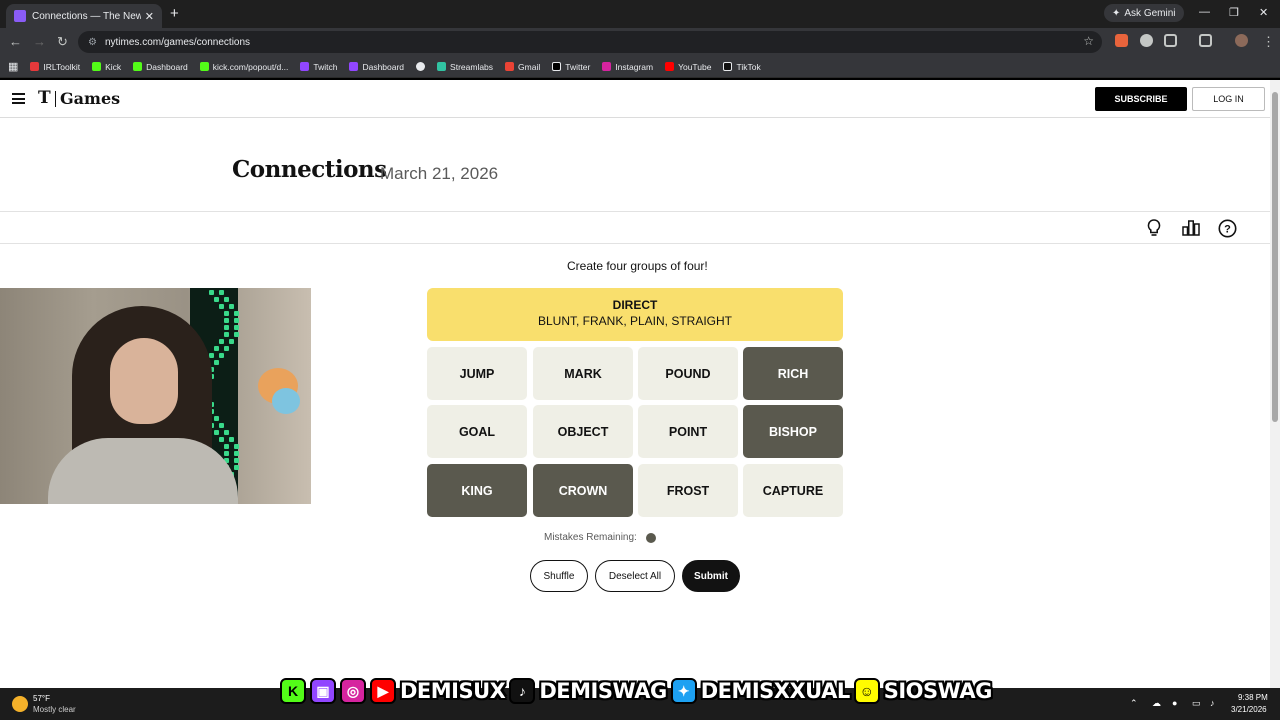 The height and width of the screenshot is (720, 1280). Describe the element at coordinates (590, 42) in the screenshot. I see `address-bar: ⚙ nytimes.com/games/connections ☆` at that location.